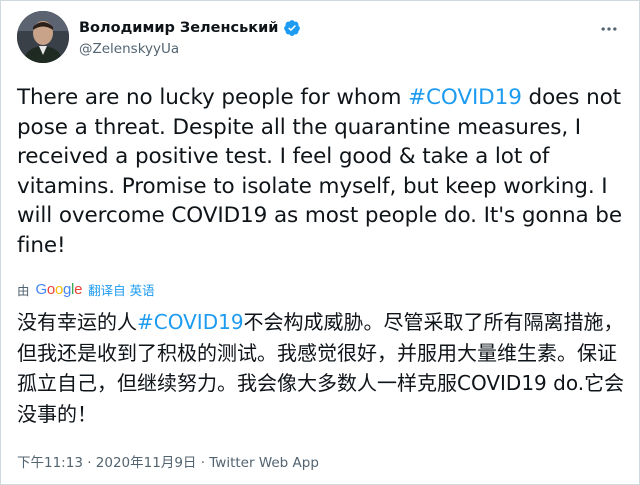 This screenshot has height=485, width=640. I want to click on google-letter: e, so click(78, 289).